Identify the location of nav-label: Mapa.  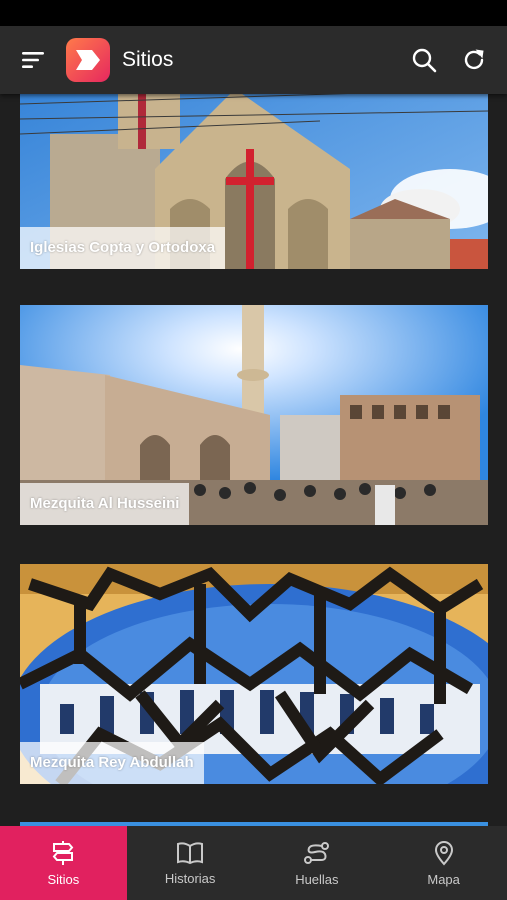
(443, 879).